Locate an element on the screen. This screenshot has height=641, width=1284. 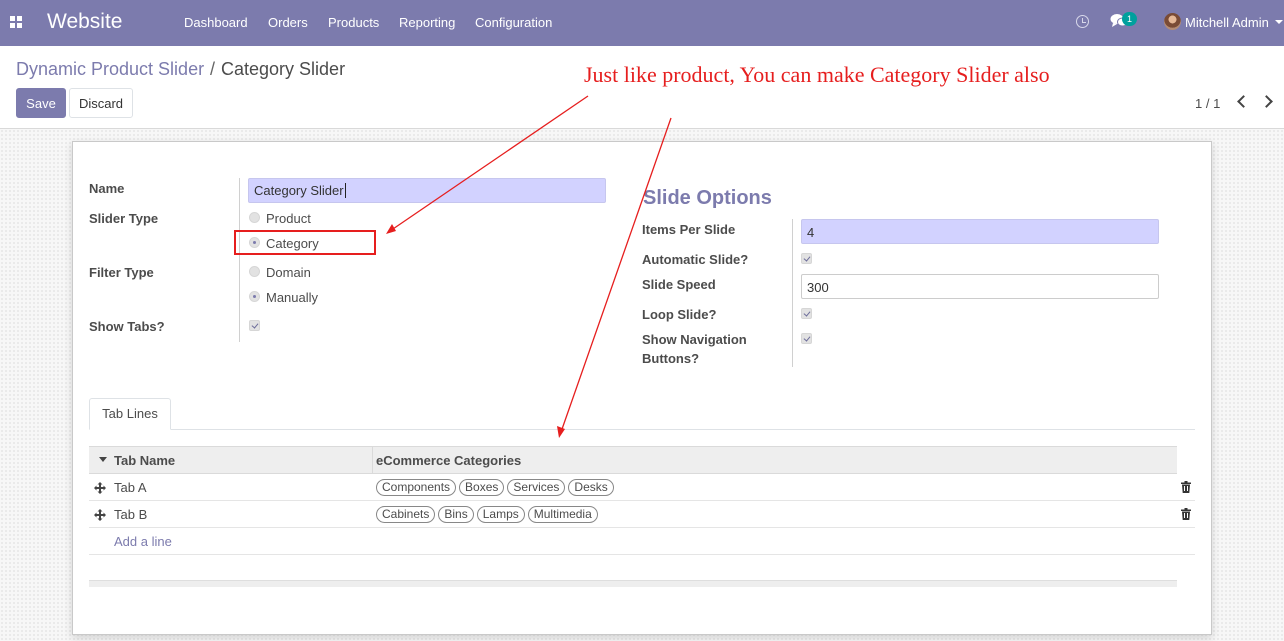
radio-domain is located at coordinates (254, 271).